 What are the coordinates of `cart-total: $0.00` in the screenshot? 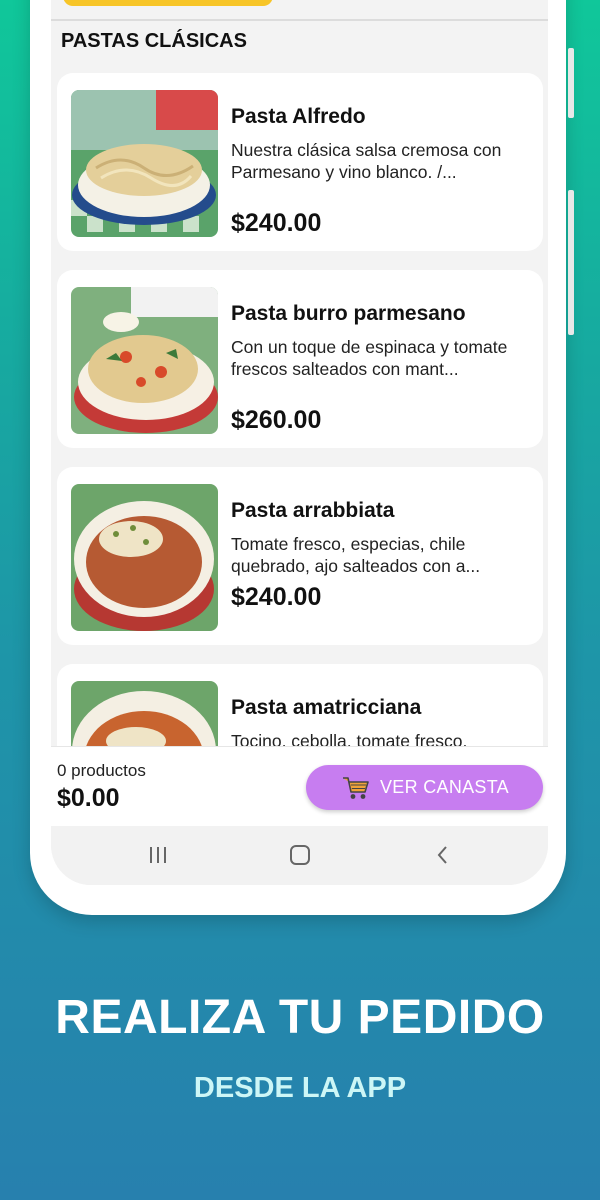 It's located at (88, 798).